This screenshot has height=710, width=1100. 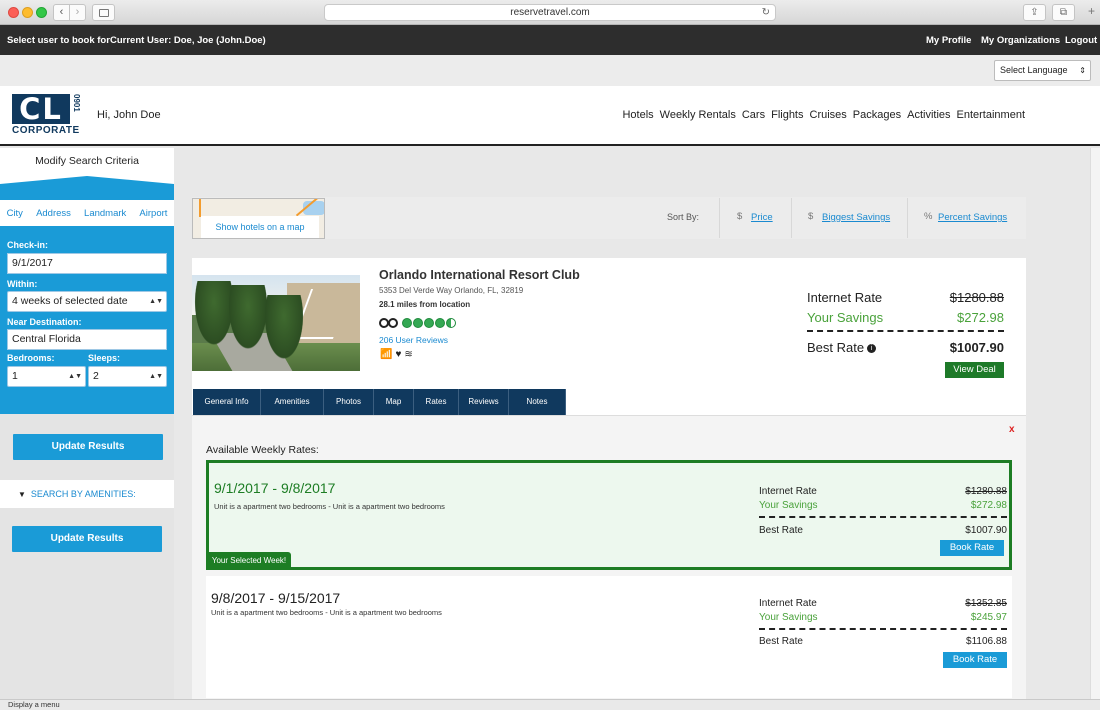 What do you see at coordinates (15, 376) in the screenshot?
I see `bedrooms-value: 1` at bounding box center [15, 376].